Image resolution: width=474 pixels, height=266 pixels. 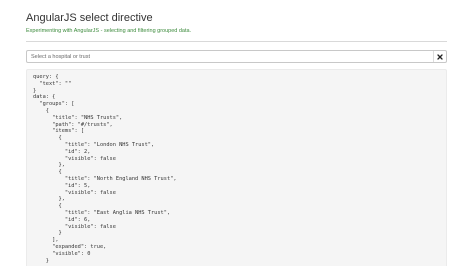 What do you see at coordinates (236, 41) in the screenshot?
I see `header-divider` at bounding box center [236, 41].